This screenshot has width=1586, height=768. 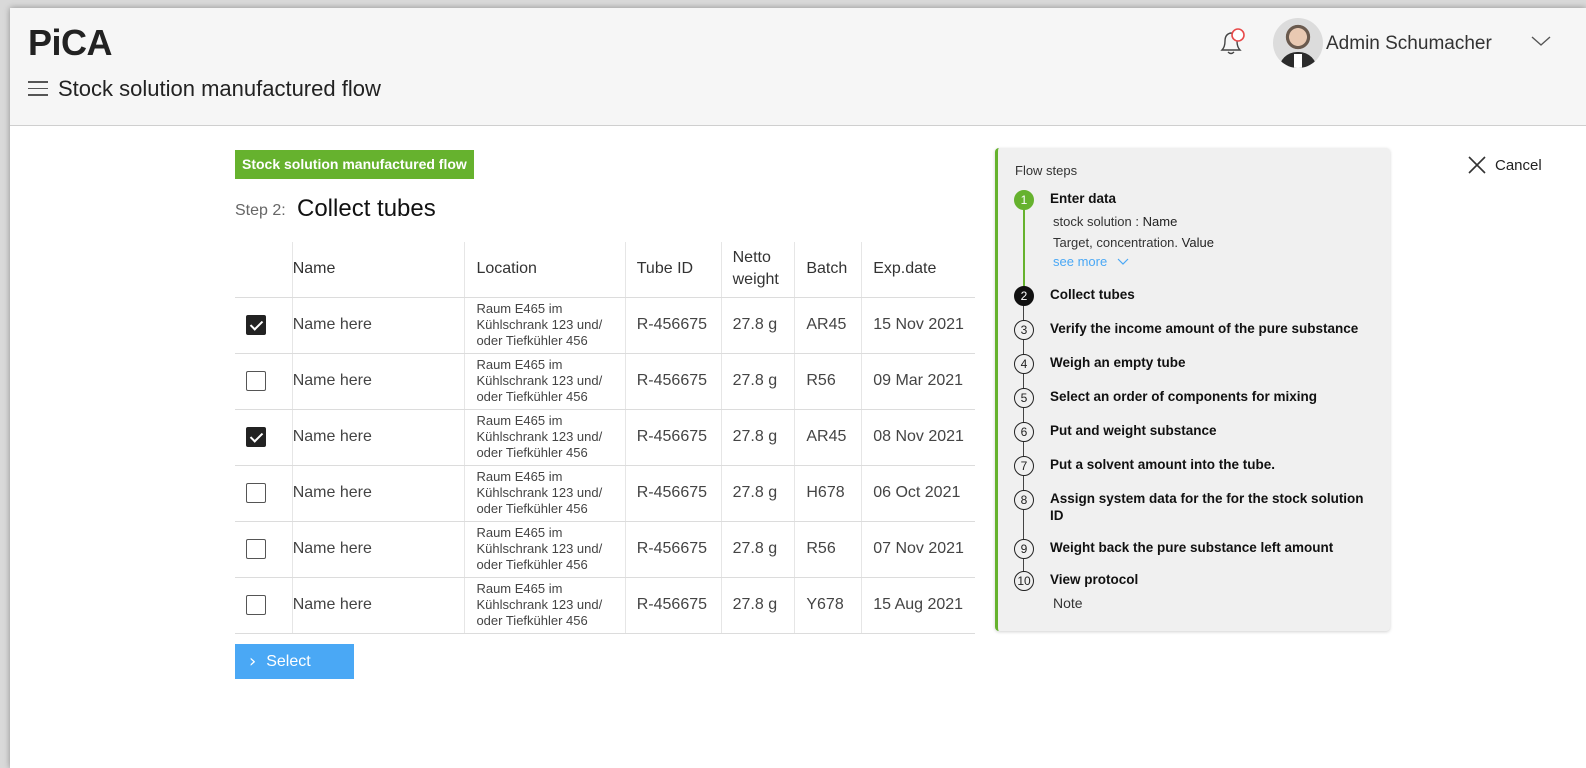 What do you see at coordinates (1133, 430) in the screenshot?
I see `step-label: Put and weight substance` at bounding box center [1133, 430].